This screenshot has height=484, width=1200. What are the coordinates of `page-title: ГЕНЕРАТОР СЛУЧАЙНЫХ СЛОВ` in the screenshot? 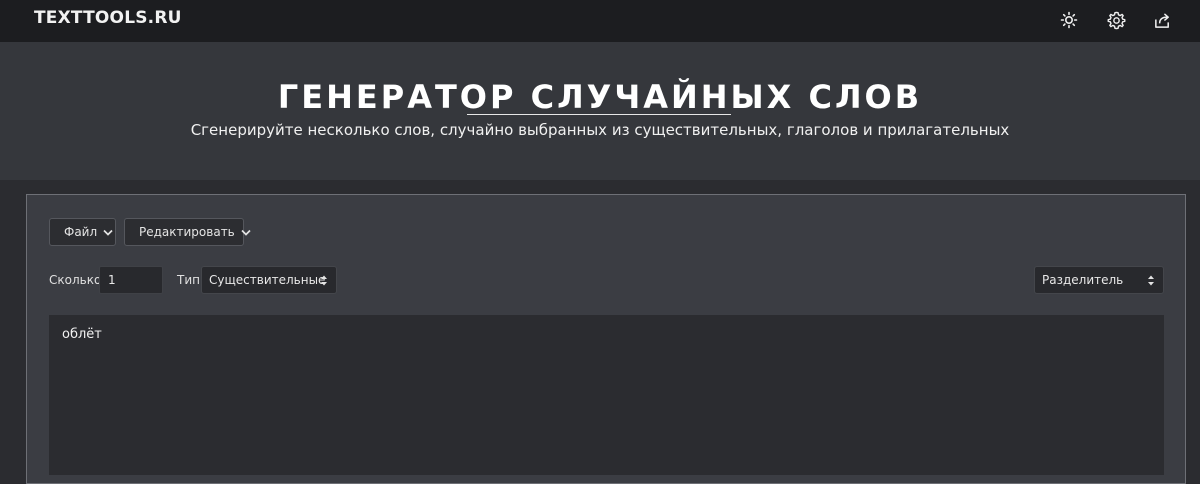 It's located at (600, 97).